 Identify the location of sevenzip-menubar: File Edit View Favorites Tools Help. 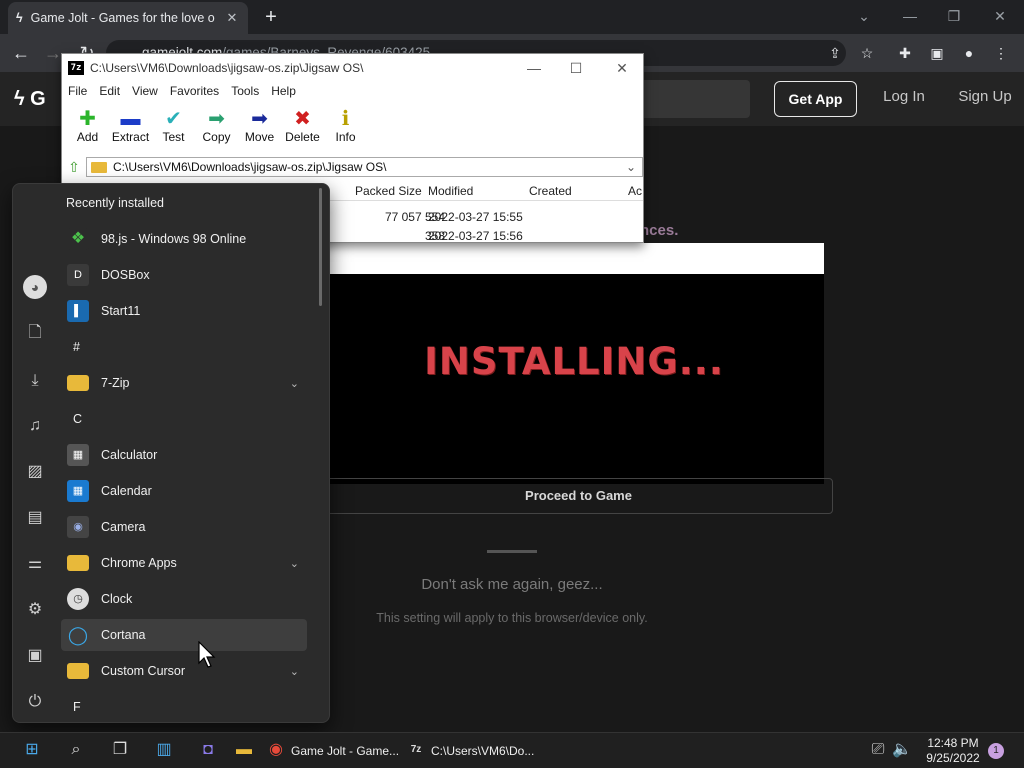
(352, 94).